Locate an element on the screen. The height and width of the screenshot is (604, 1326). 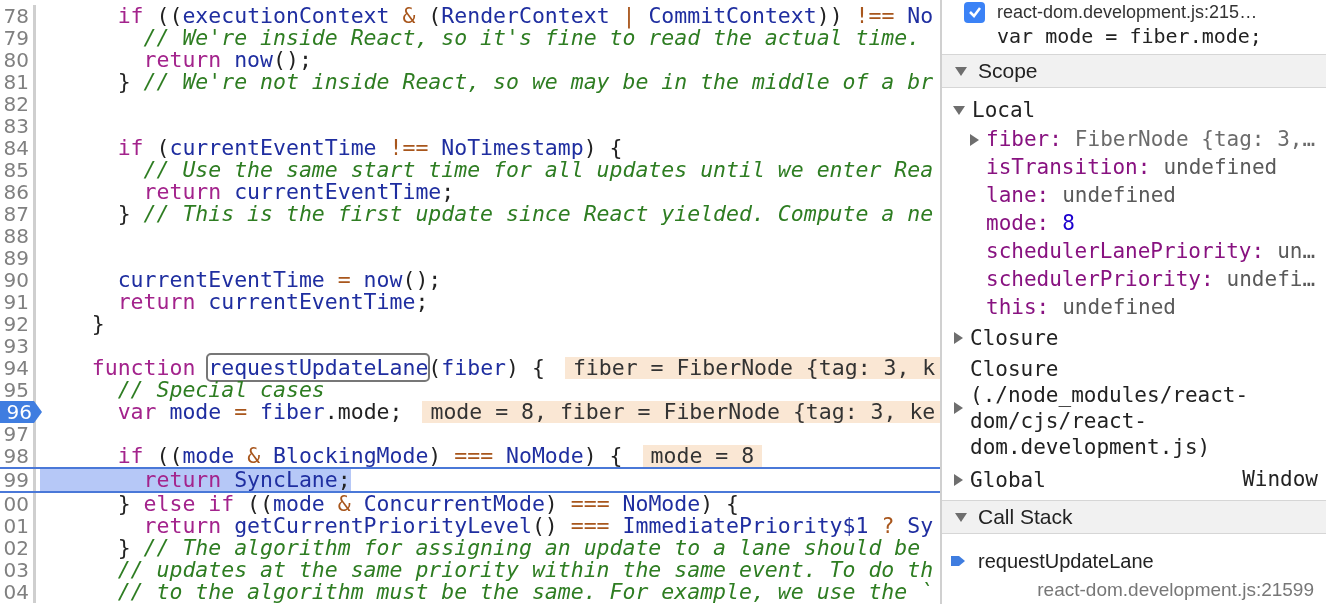
code-line: } is located at coordinates (97, 324).